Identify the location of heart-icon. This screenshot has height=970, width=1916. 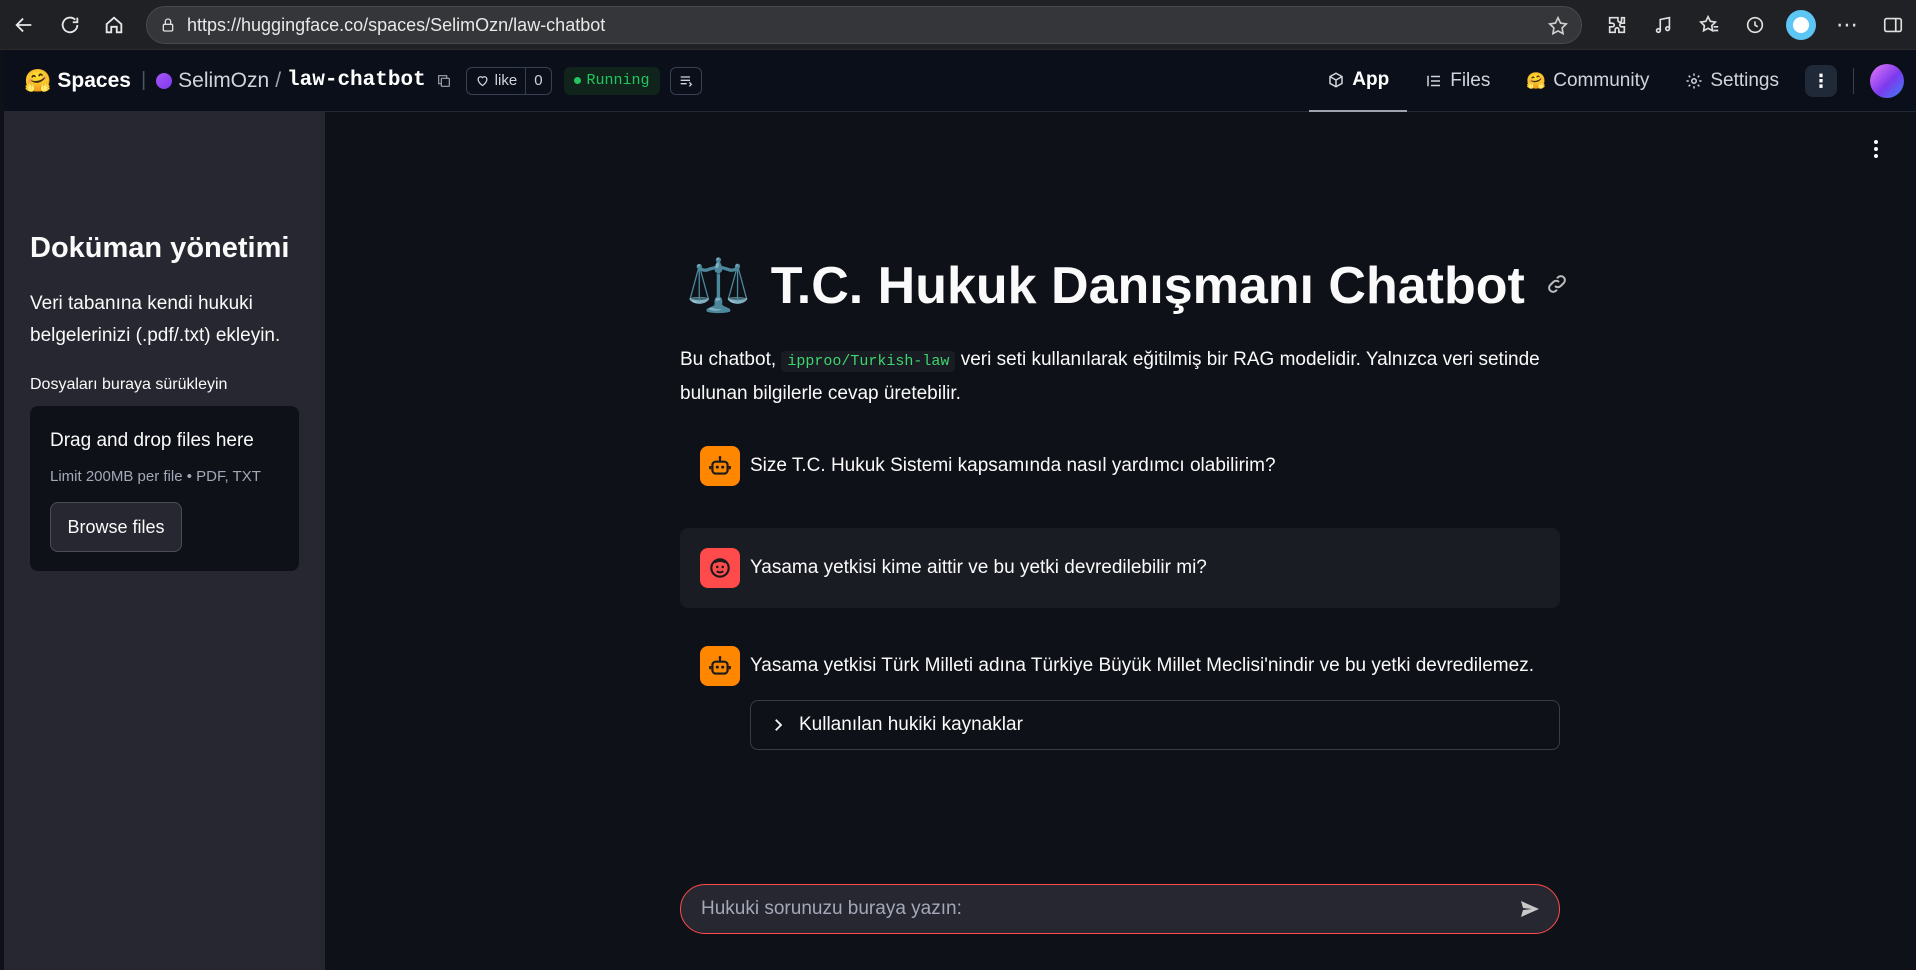
(482, 81).